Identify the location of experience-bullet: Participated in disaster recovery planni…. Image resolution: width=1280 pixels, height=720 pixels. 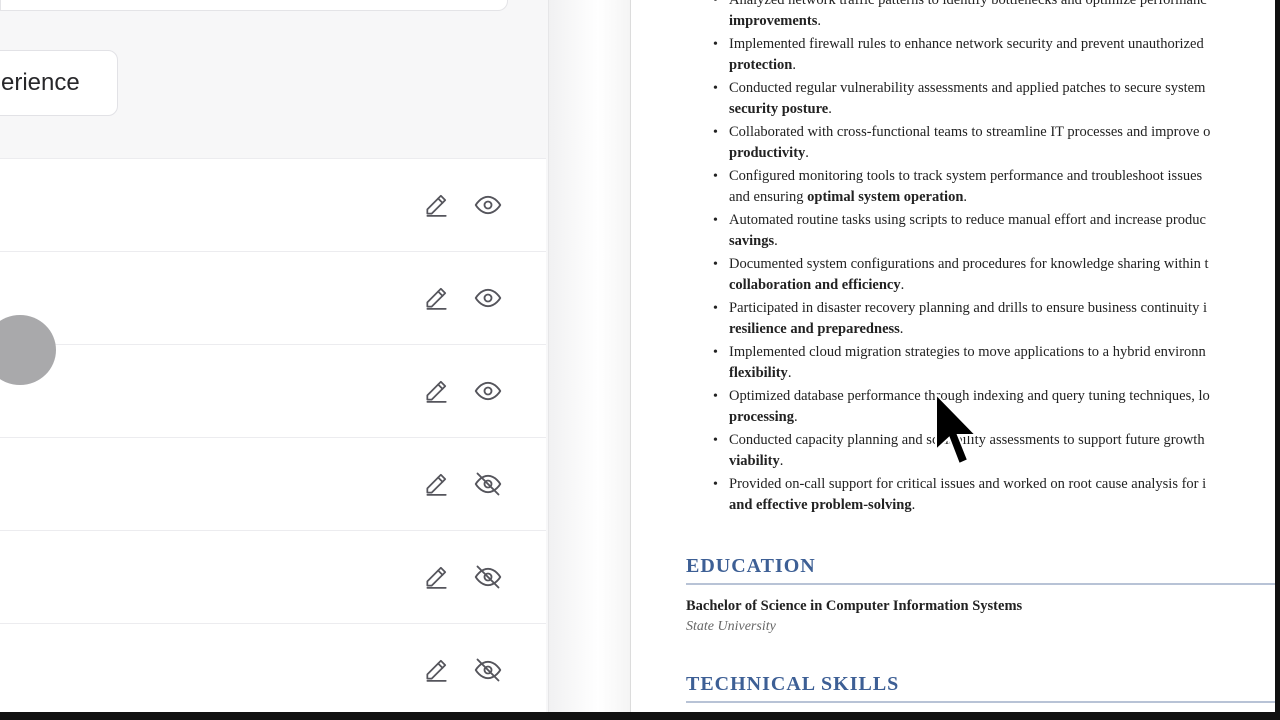
(983, 319).